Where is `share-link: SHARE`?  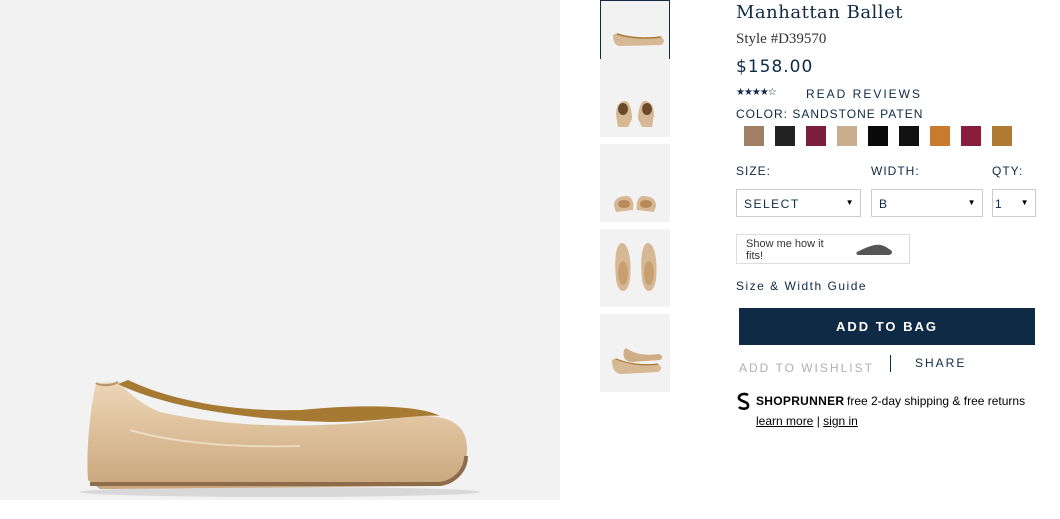 share-link: SHARE is located at coordinates (940, 363).